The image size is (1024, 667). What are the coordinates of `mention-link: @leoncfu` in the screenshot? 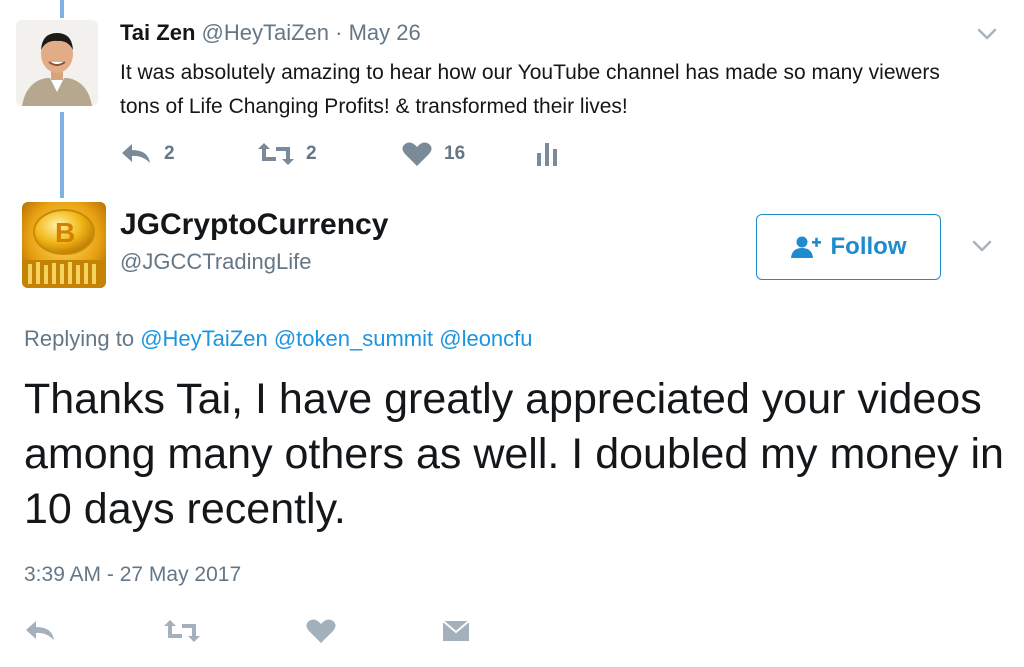 It's located at (485, 338).